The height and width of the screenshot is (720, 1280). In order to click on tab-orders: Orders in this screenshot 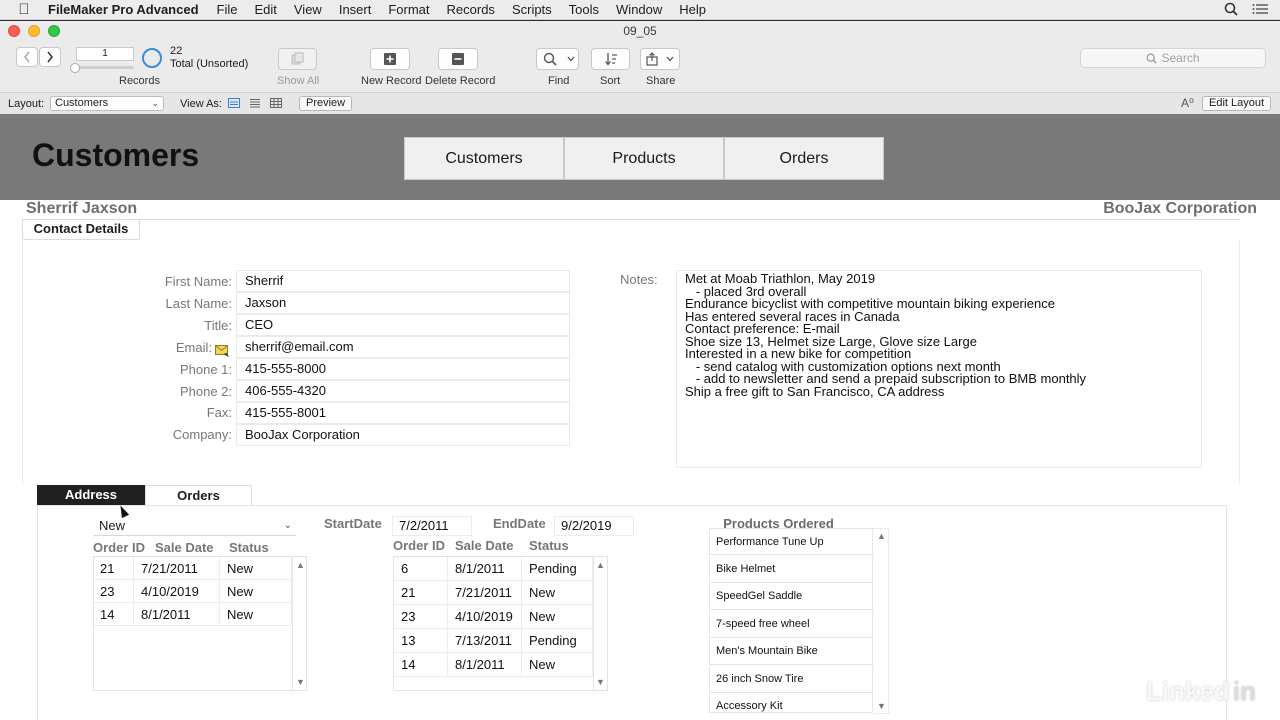, I will do `click(198, 495)`.